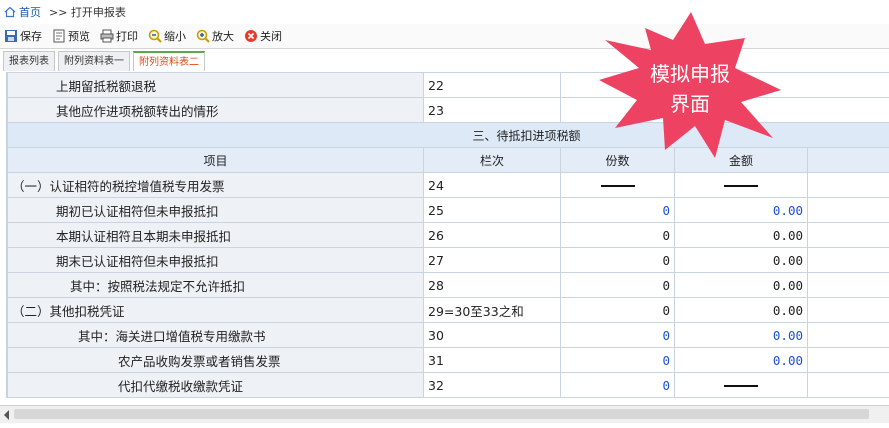  What do you see at coordinates (215, 160) in the screenshot?
I see `header-item: 项目` at bounding box center [215, 160].